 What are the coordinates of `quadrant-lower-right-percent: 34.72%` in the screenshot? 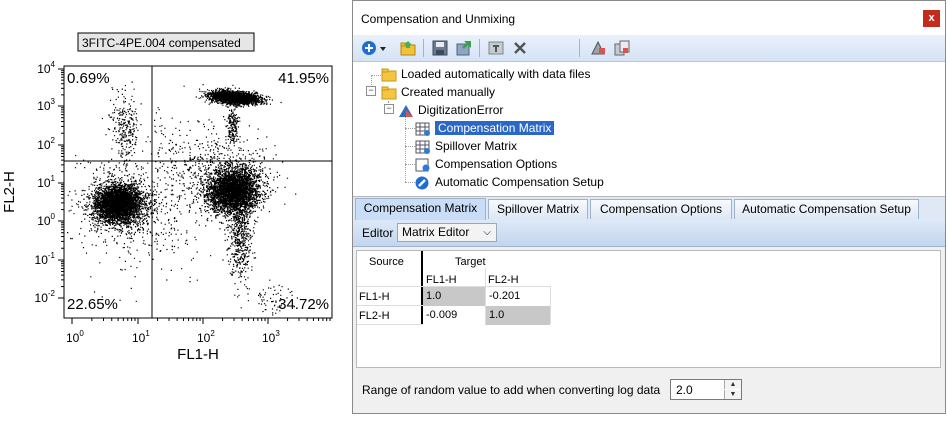 It's located at (303, 304).